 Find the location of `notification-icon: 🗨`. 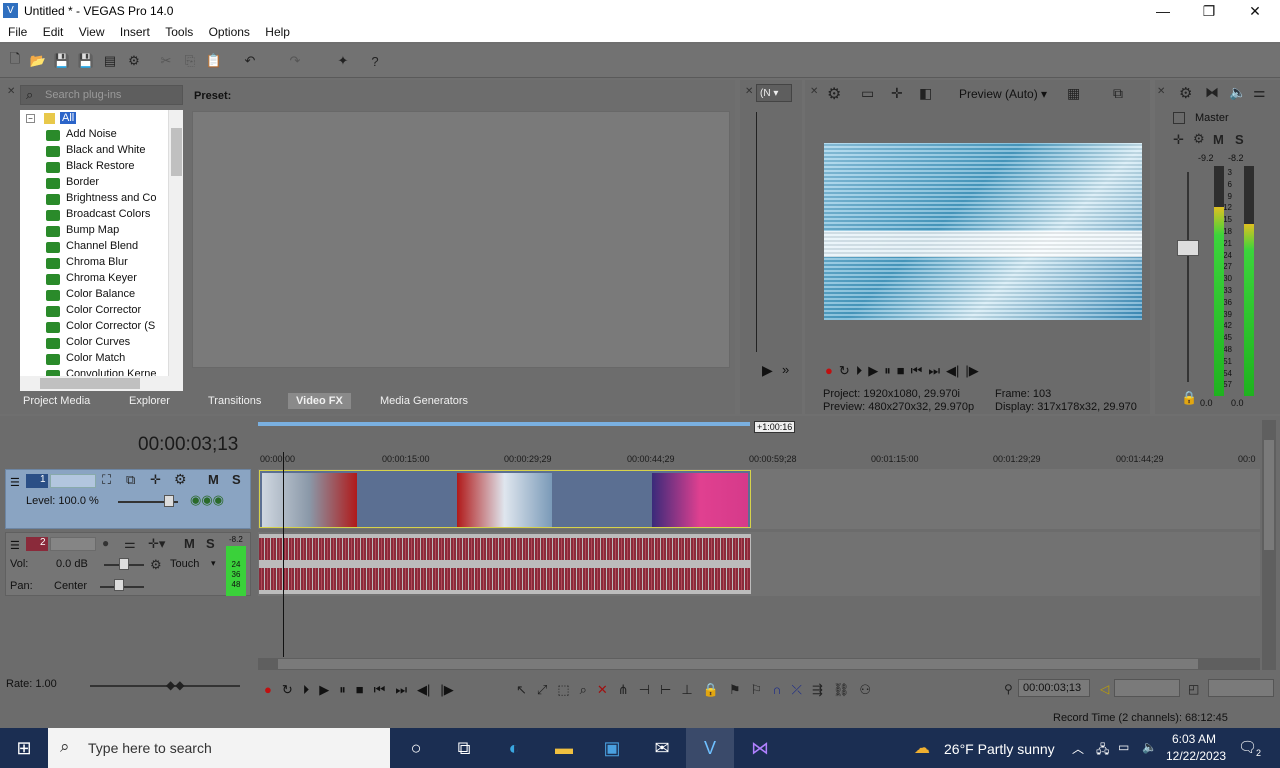

notification-icon: 🗨 is located at coordinates (1247, 747).